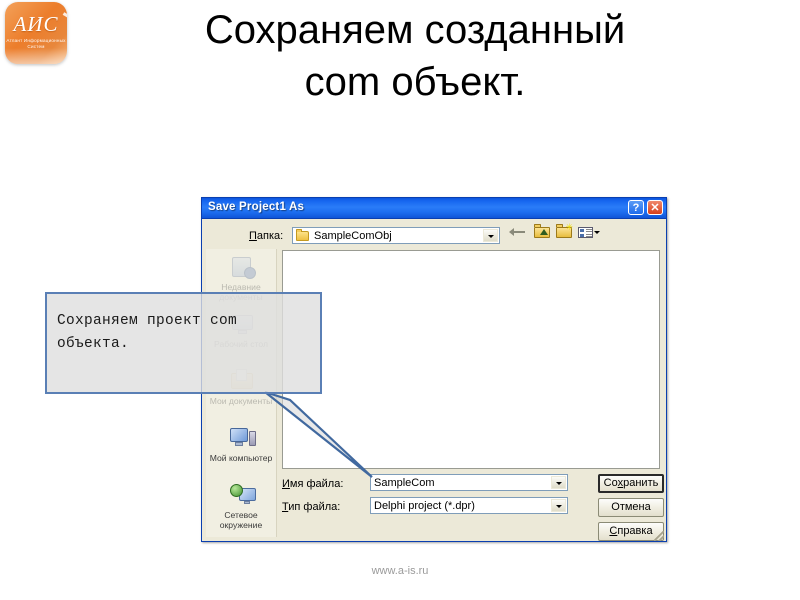 The image size is (800, 600). I want to click on sparkle-glyph: ✳, so click(569, 227).